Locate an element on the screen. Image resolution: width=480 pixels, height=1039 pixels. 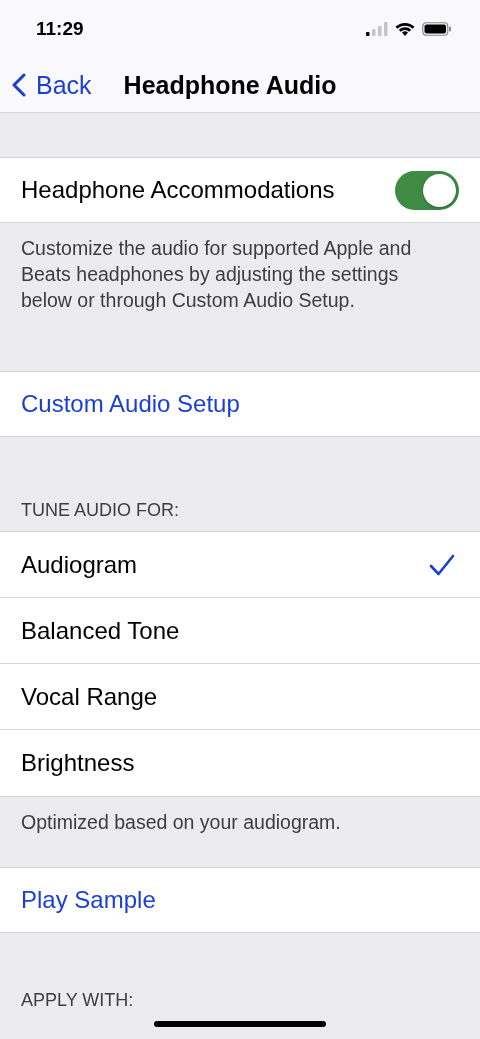
section-header: APPLY WITH: is located at coordinates (77, 1000).